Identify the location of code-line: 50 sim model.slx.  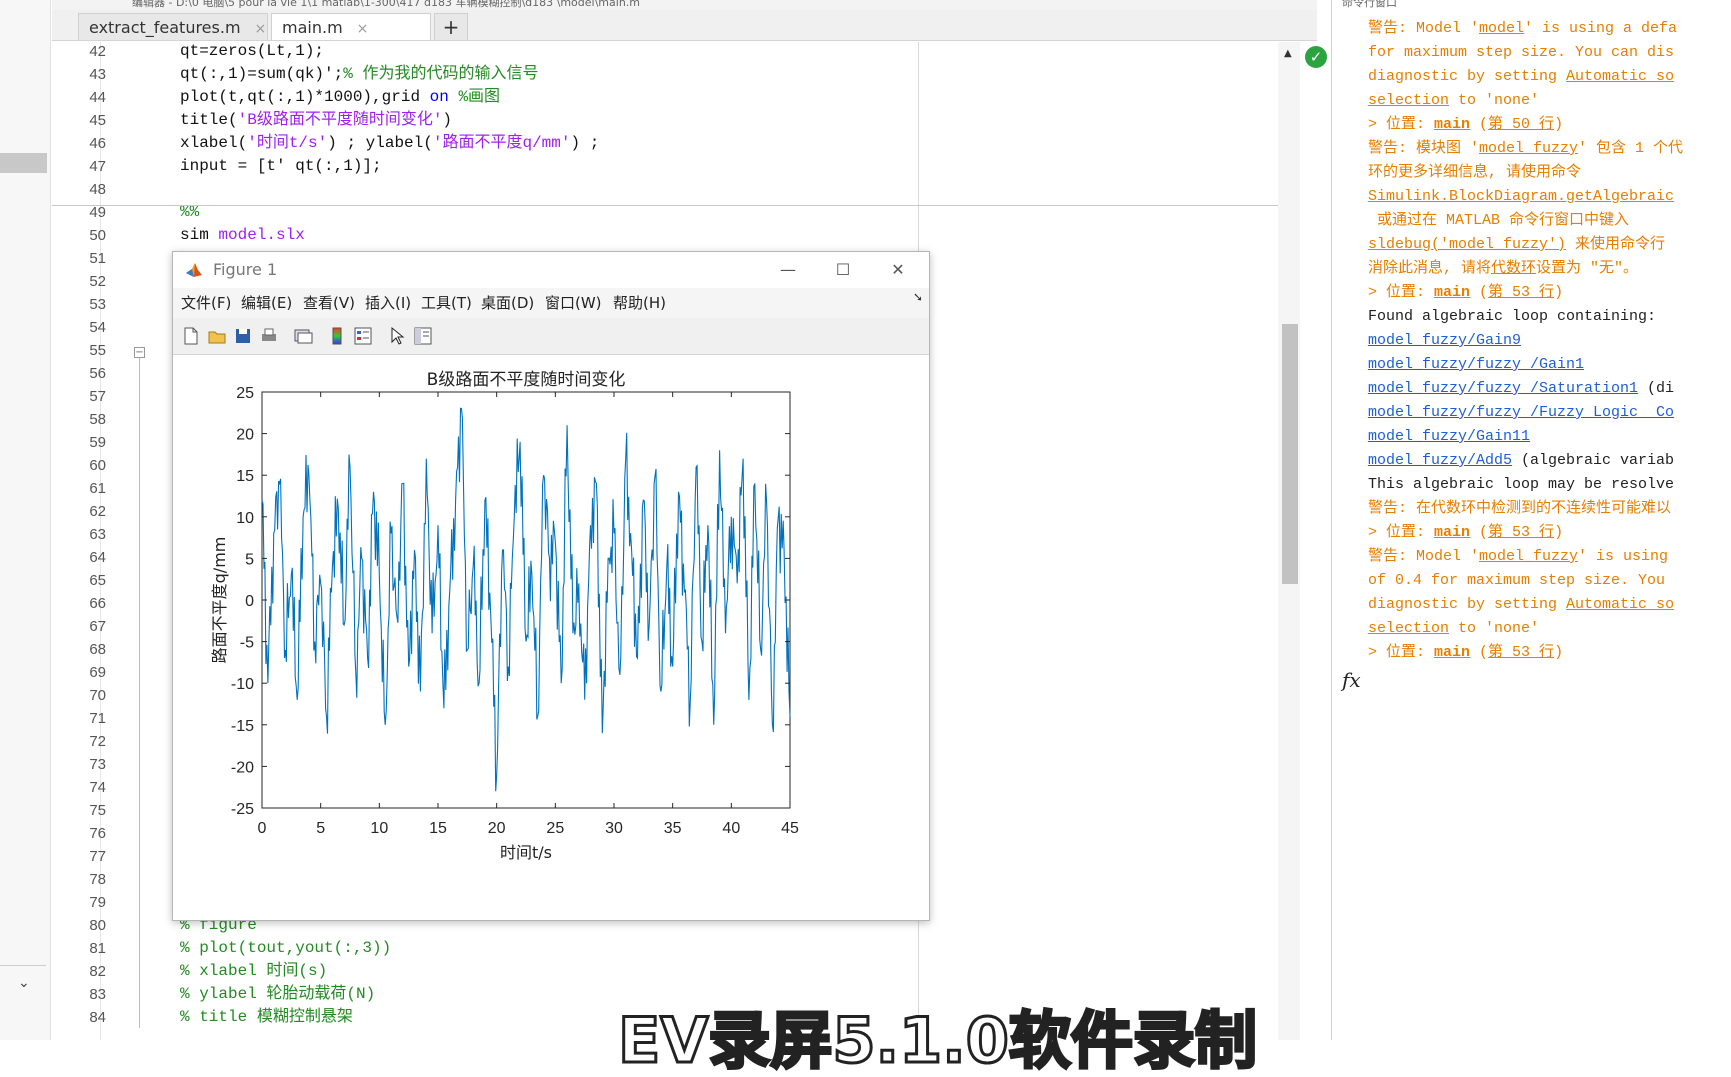
(684, 235).